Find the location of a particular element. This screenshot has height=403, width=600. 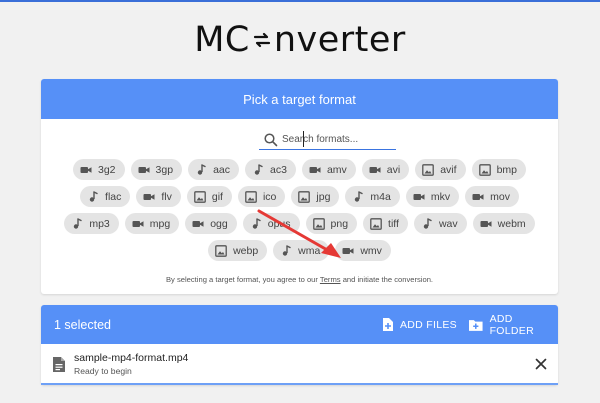

file-list-item: sample-mp4-format.mp4 Ready to begin is located at coordinates (299, 364).